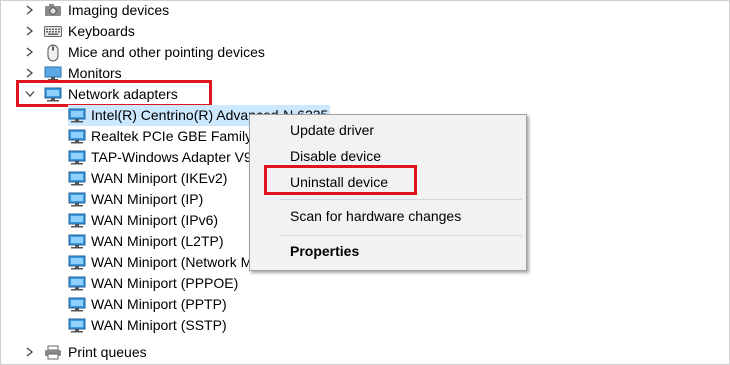 The image size is (730, 365). I want to click on tree-item-network-adapter: WAN Miniport (L2TP), so click(146, 241).